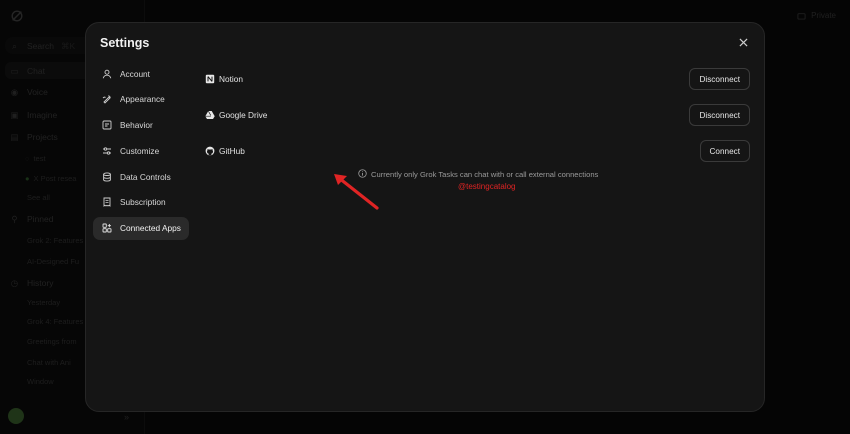 The width and height of the screenshot is (850, 434). I want to click on nav-item-subscription: Subscription, so click(141, 202).